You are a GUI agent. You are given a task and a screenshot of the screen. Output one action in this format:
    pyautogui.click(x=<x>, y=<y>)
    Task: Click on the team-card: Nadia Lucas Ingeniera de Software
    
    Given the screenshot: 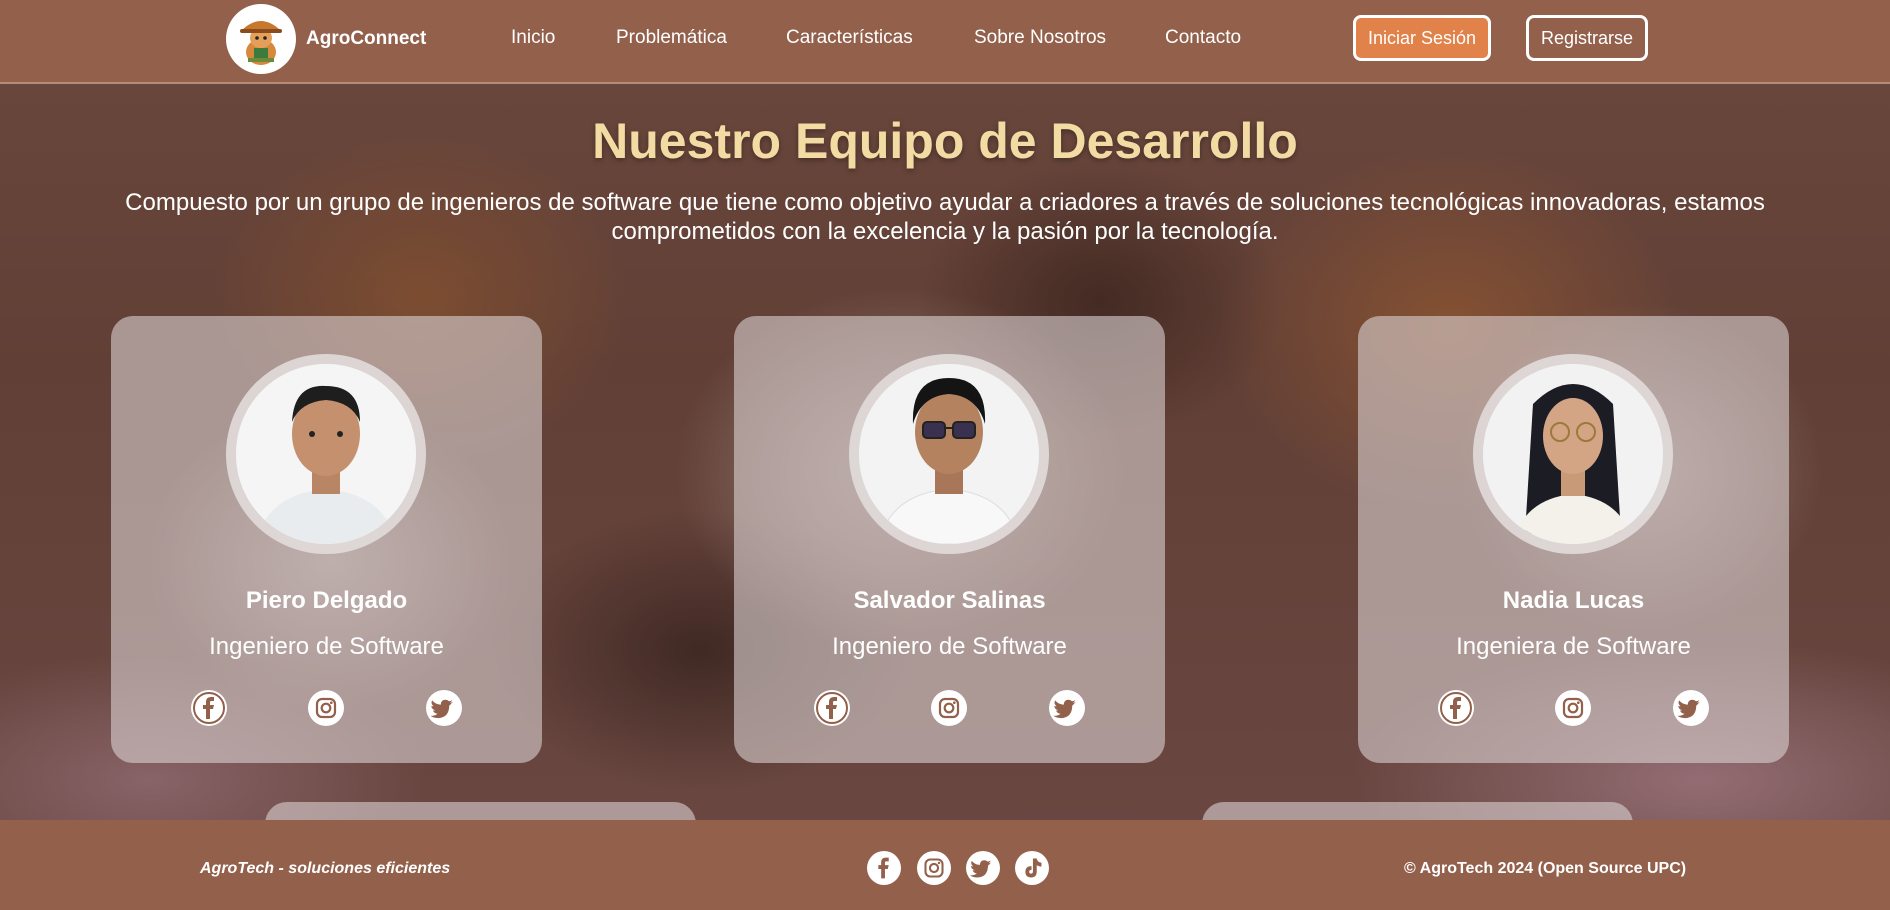 What is the action you would take?
    pyautogui.click(x=1573, y=539)
    